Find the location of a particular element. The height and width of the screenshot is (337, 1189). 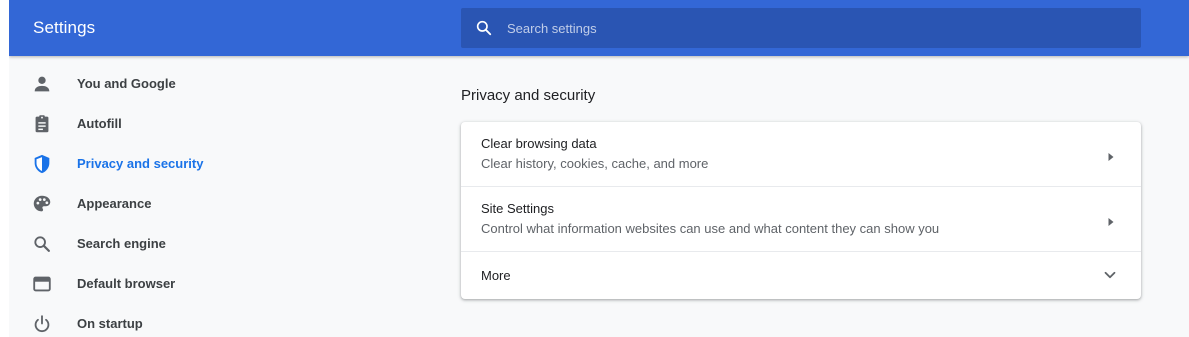

section-title: Privacy and security is located at coordinates (528, 95).